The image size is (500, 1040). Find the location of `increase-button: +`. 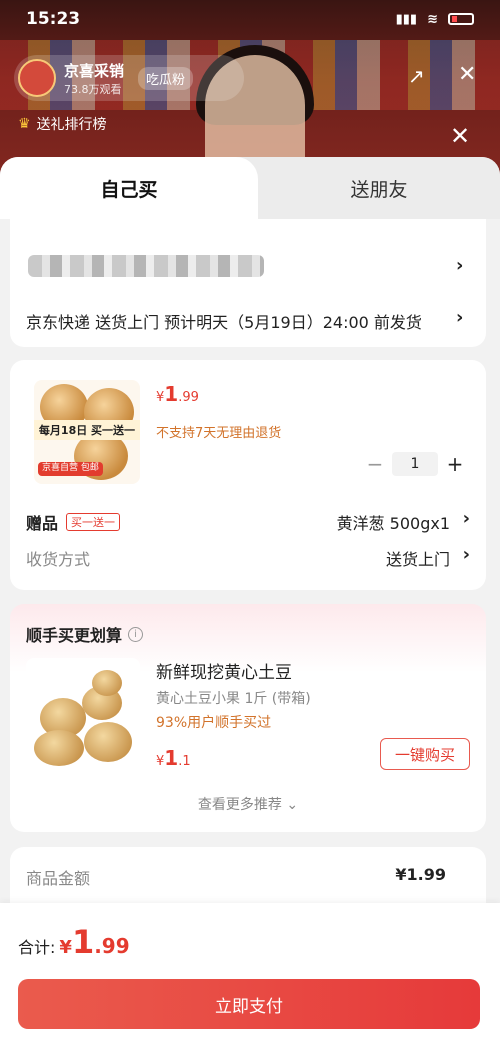

increase-button: + is located at coordinates (455, 464).